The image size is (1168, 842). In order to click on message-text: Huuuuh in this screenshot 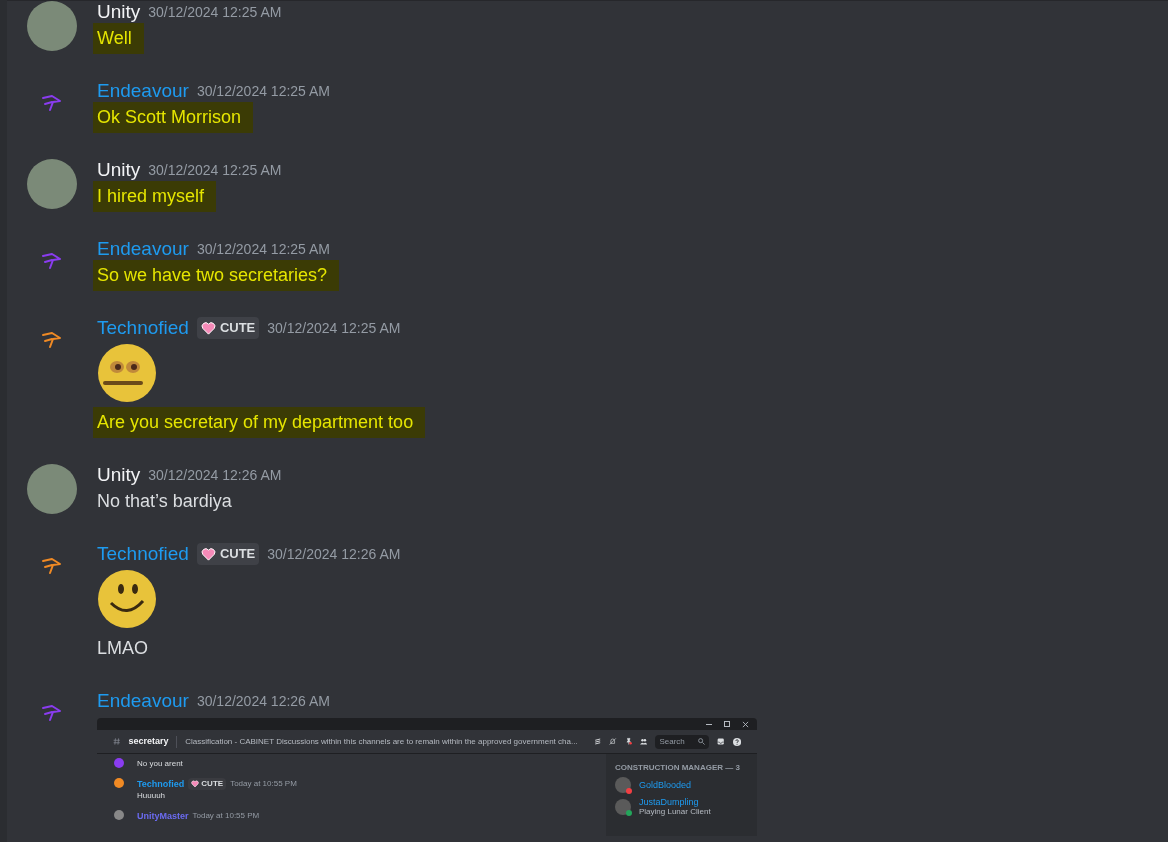, I will do `click(152, 796)`.